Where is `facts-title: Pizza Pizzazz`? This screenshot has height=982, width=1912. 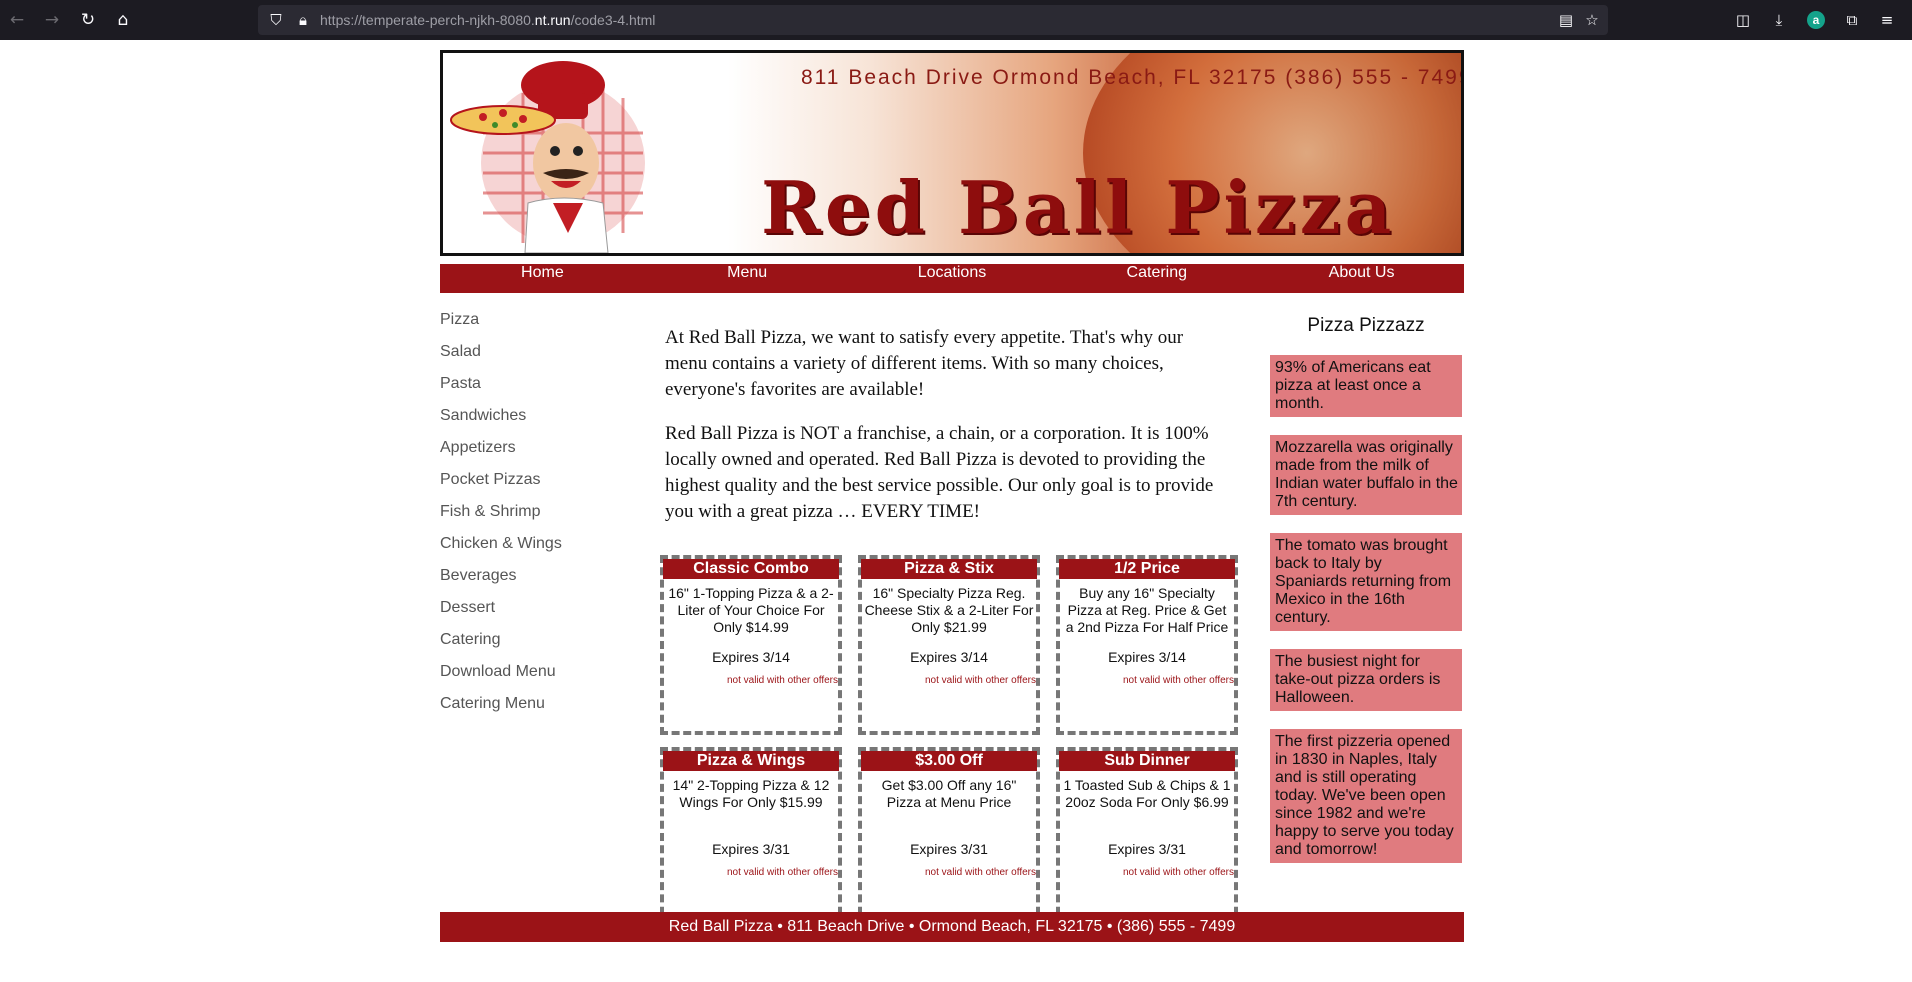 facts-title: Pizza Pizzazz is located at coordinates (1366, 325).